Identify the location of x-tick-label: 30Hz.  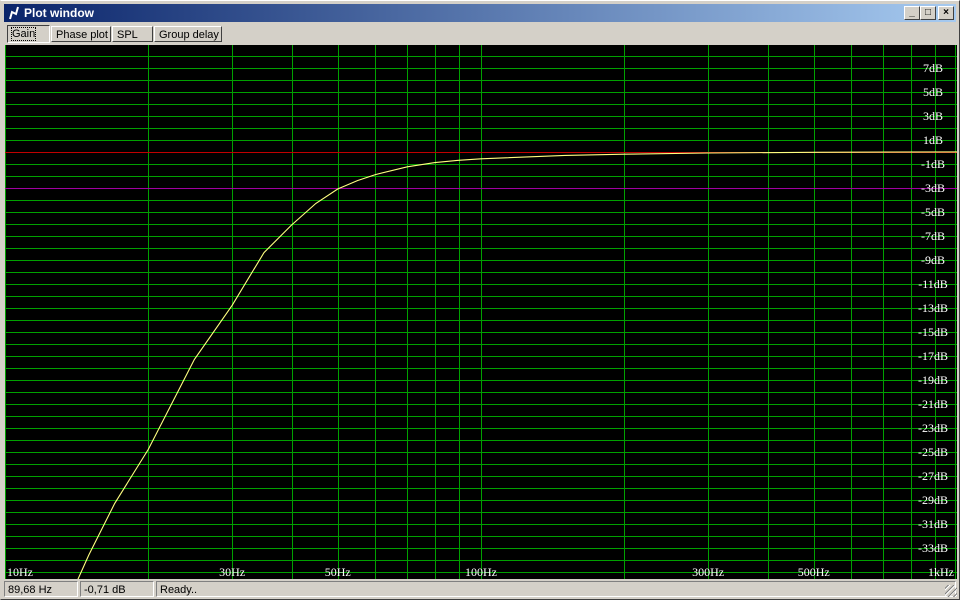
(232, 572).